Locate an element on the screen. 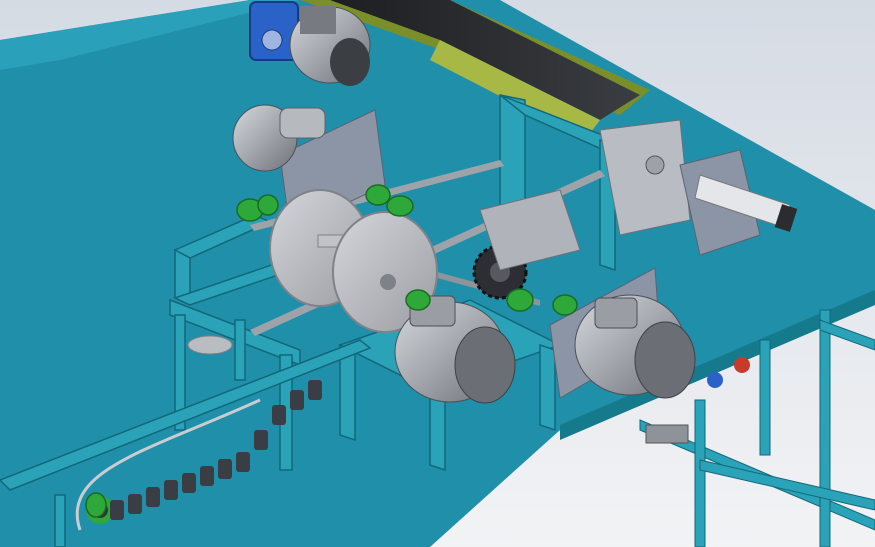 This screenshot has width=875, height=547. red-component is located at coordinates (742, 365).